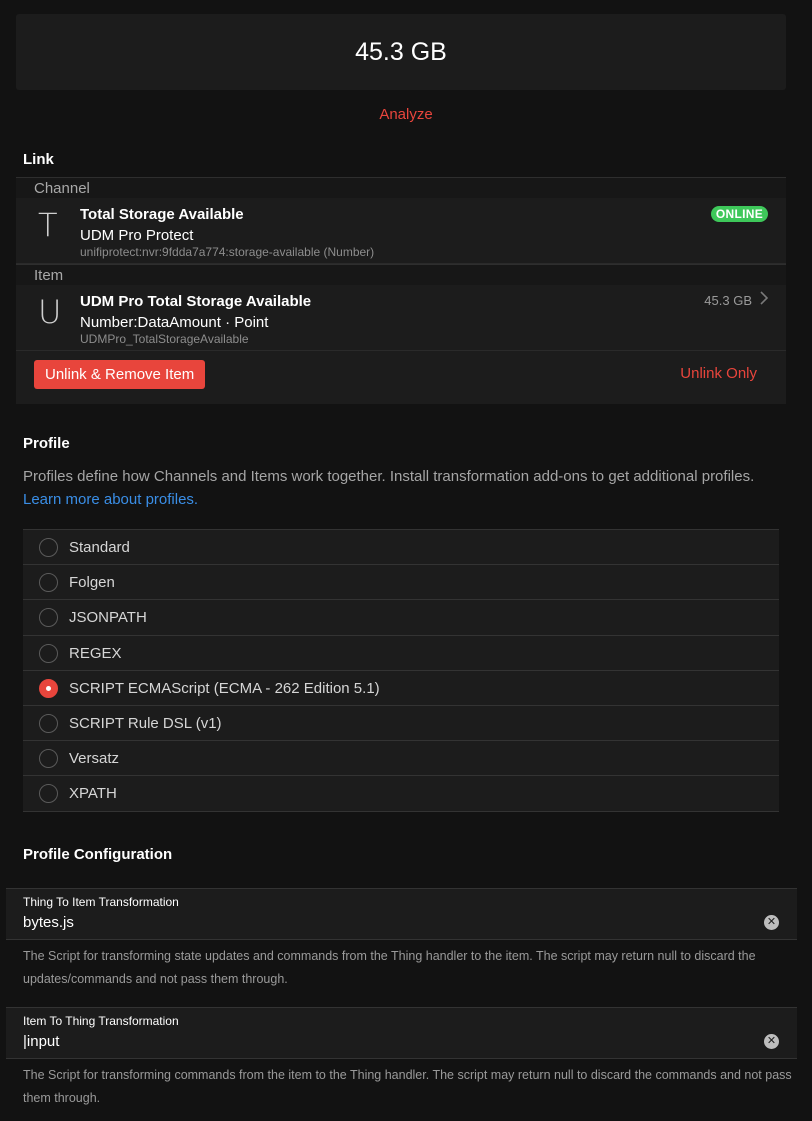  Describe the element at coordinates (383, 922) in the screenshot. I see `thing-to-item-input` at that location.